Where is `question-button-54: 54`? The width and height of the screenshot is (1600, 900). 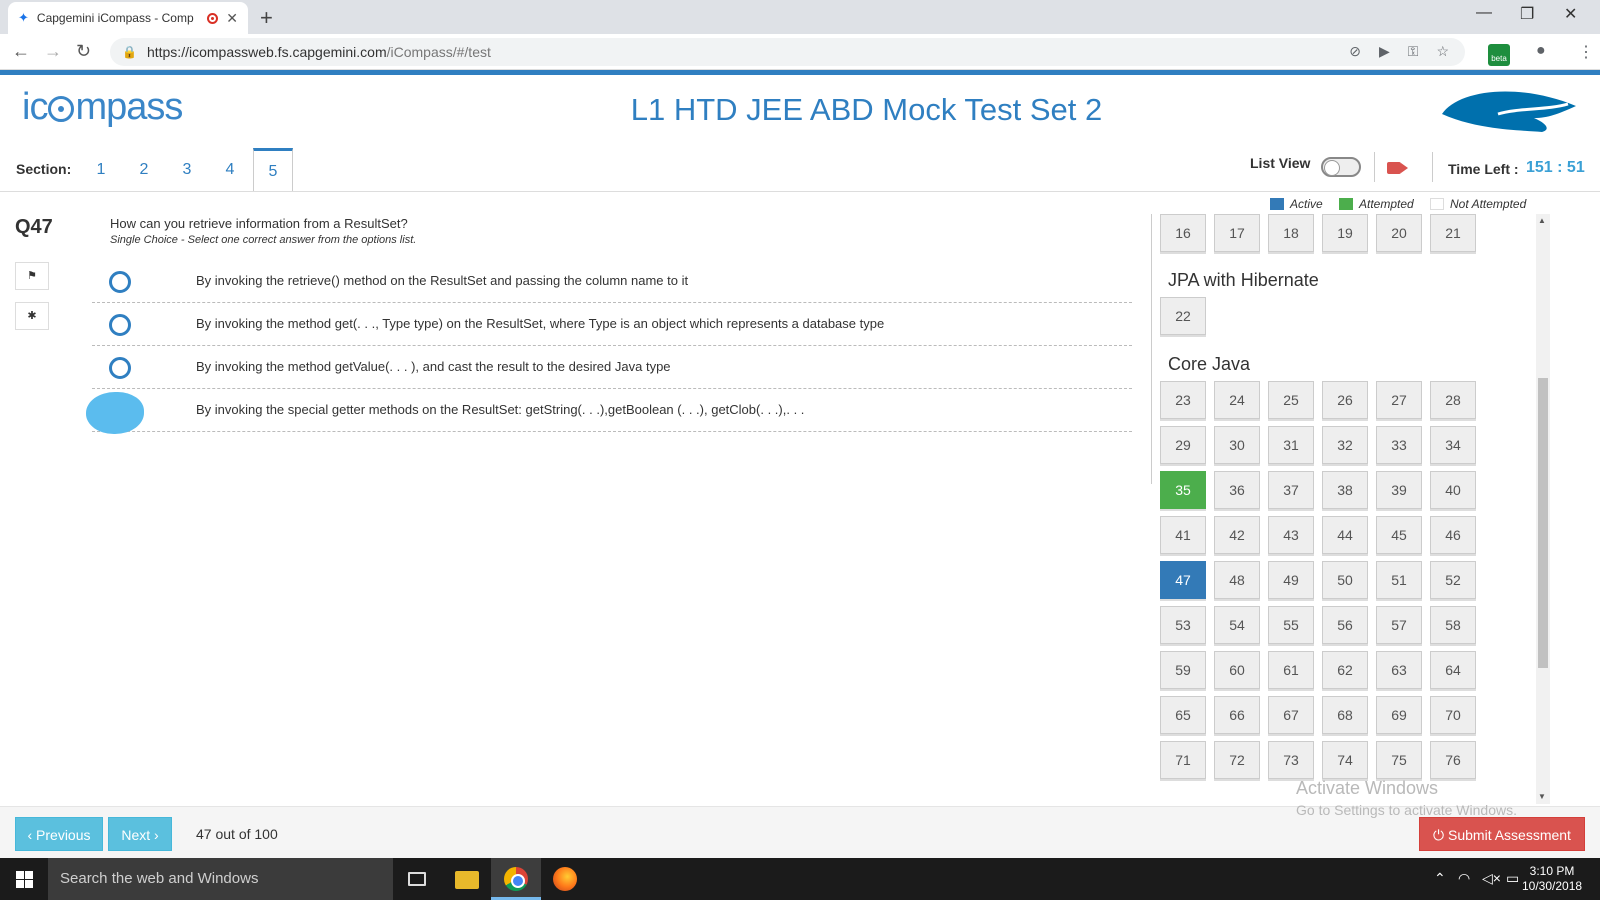
question-button-54: 54 is located at coordinates (1237, 625).